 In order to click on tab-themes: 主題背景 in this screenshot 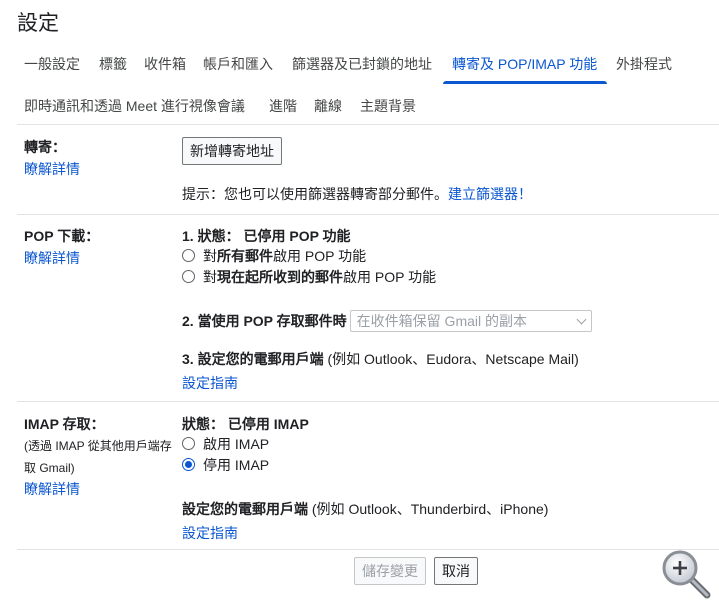, I will do `click(388, 106)`.